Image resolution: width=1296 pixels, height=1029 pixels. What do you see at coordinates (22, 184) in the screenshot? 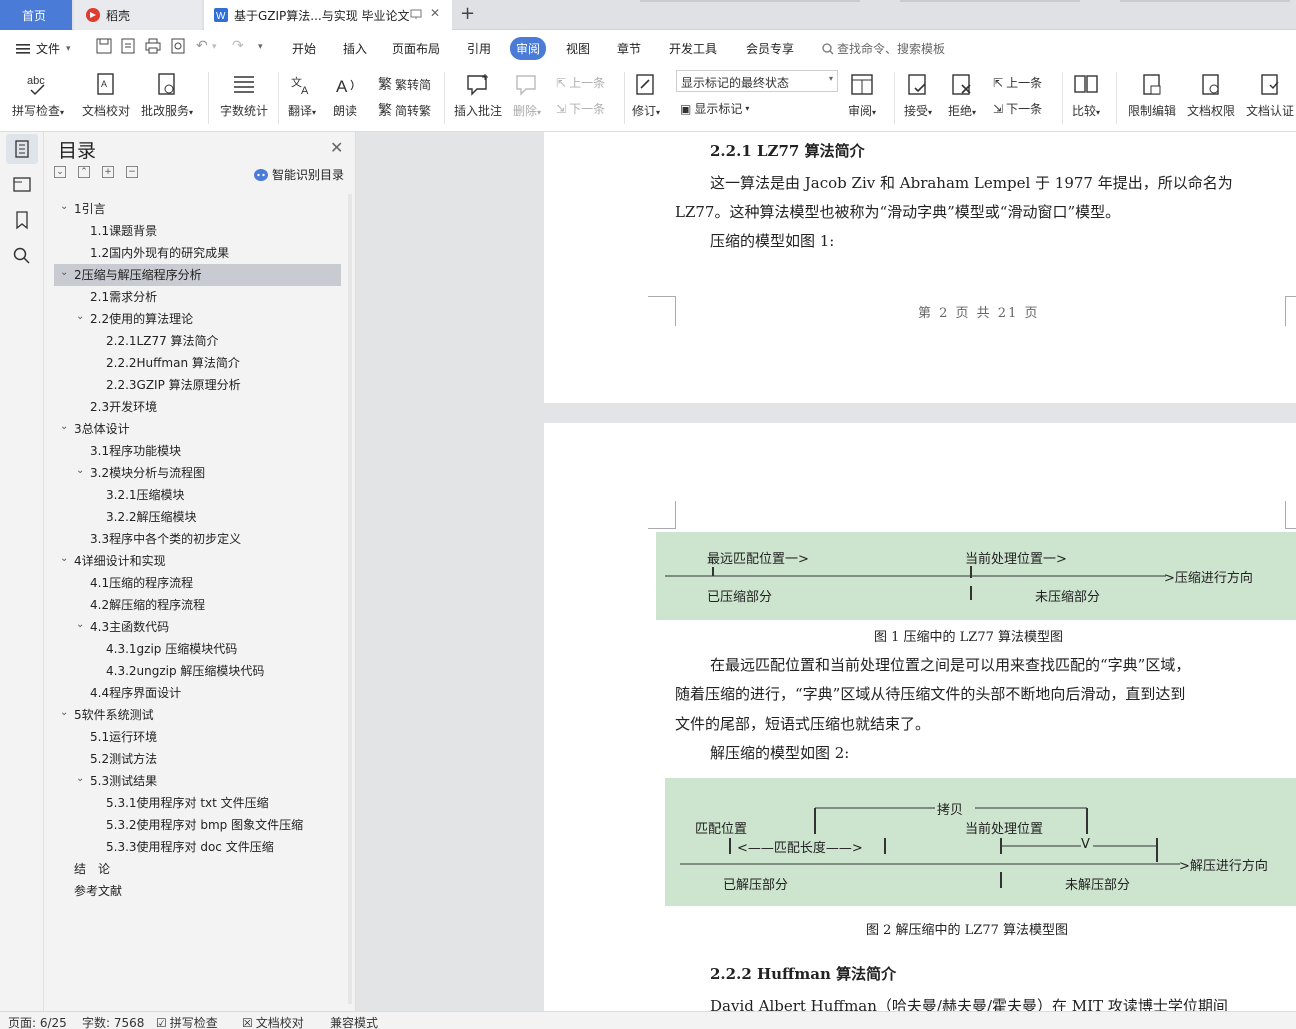
I see `chapter-nav-icon` at bounding box center [22, 184].